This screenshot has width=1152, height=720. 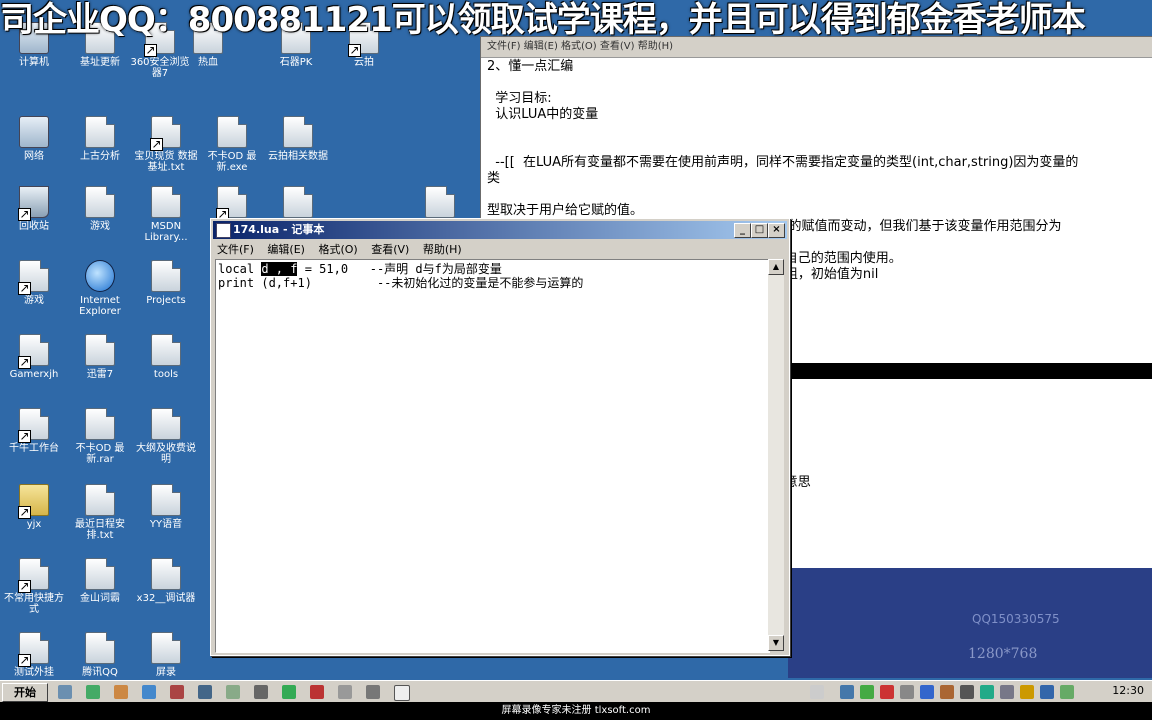 I want to click on notepad-title: 174.lua - 记事本, so click(x=279, y=229).